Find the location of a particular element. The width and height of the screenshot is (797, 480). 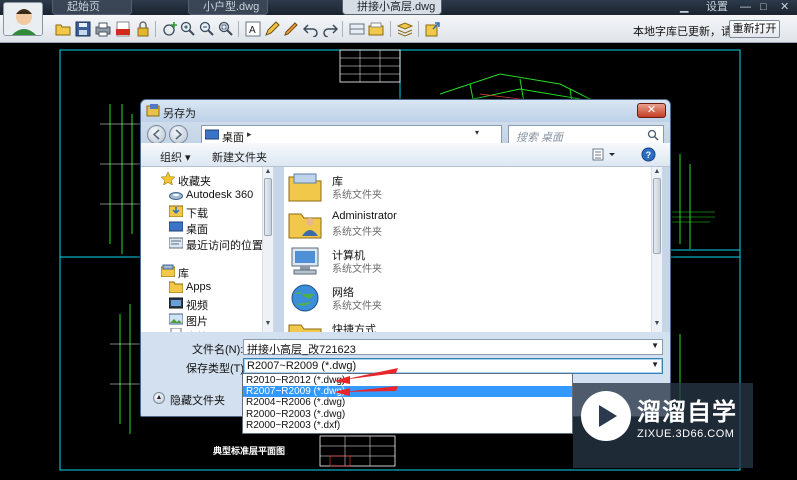

print-icon is located at coordinates (103, 29).